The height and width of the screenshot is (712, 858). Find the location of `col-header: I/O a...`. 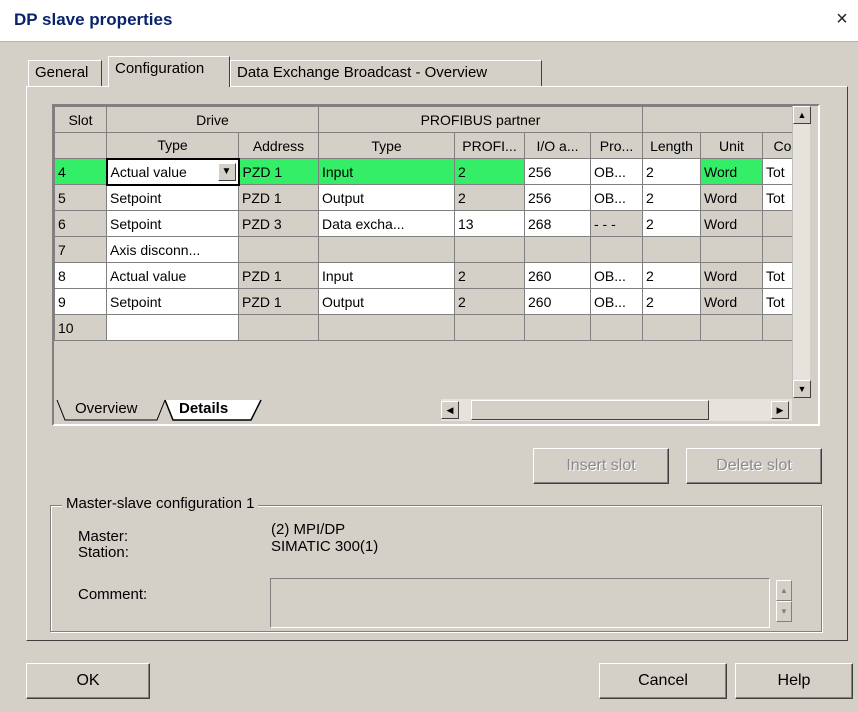

col-header: I/O a... is located at coordinates (557, 145).